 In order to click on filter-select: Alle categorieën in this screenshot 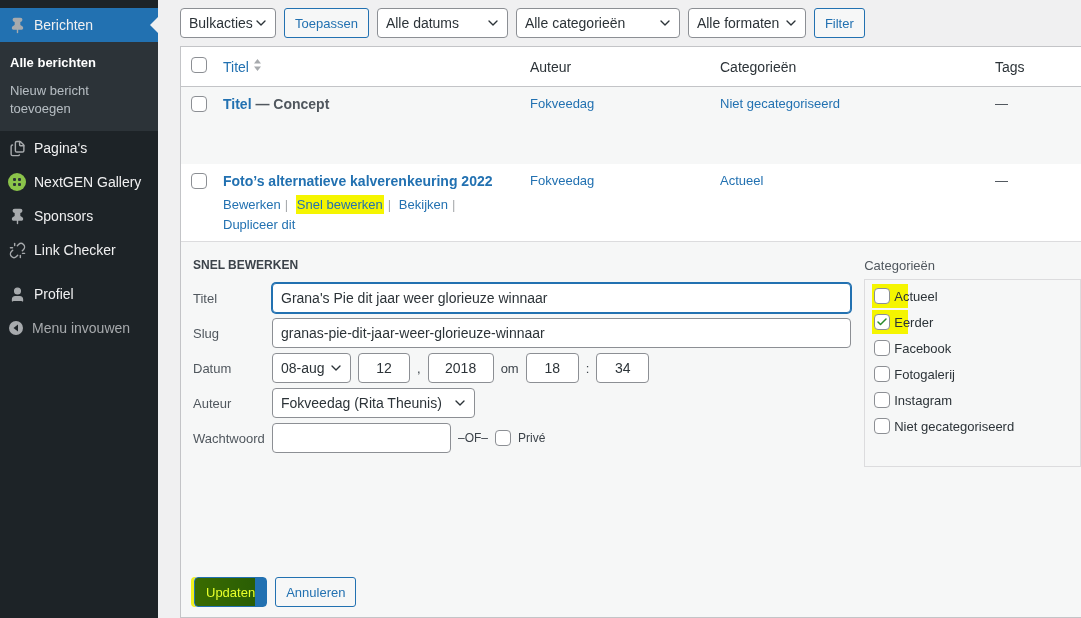, I will do `click(597, 23)`.